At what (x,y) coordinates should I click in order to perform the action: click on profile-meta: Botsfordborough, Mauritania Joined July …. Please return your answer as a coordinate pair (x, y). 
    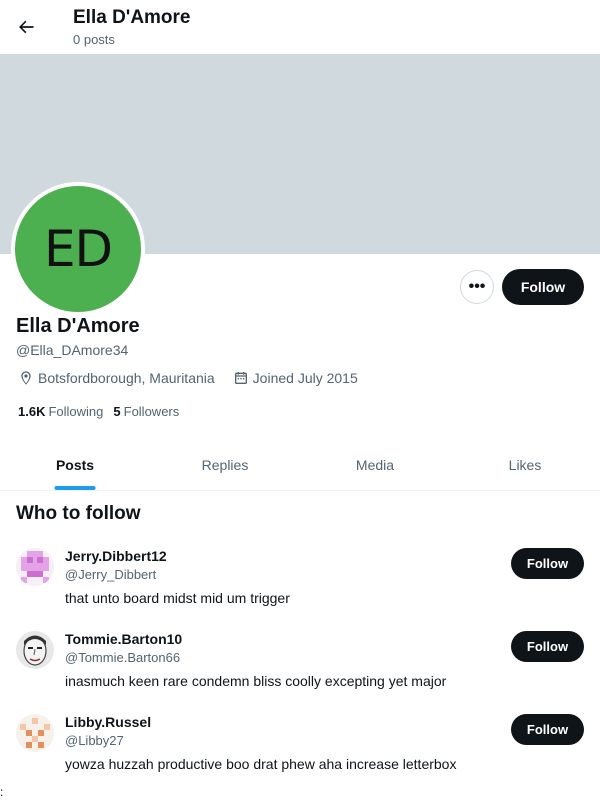
    Looking at the image, I should click on (197, 378).